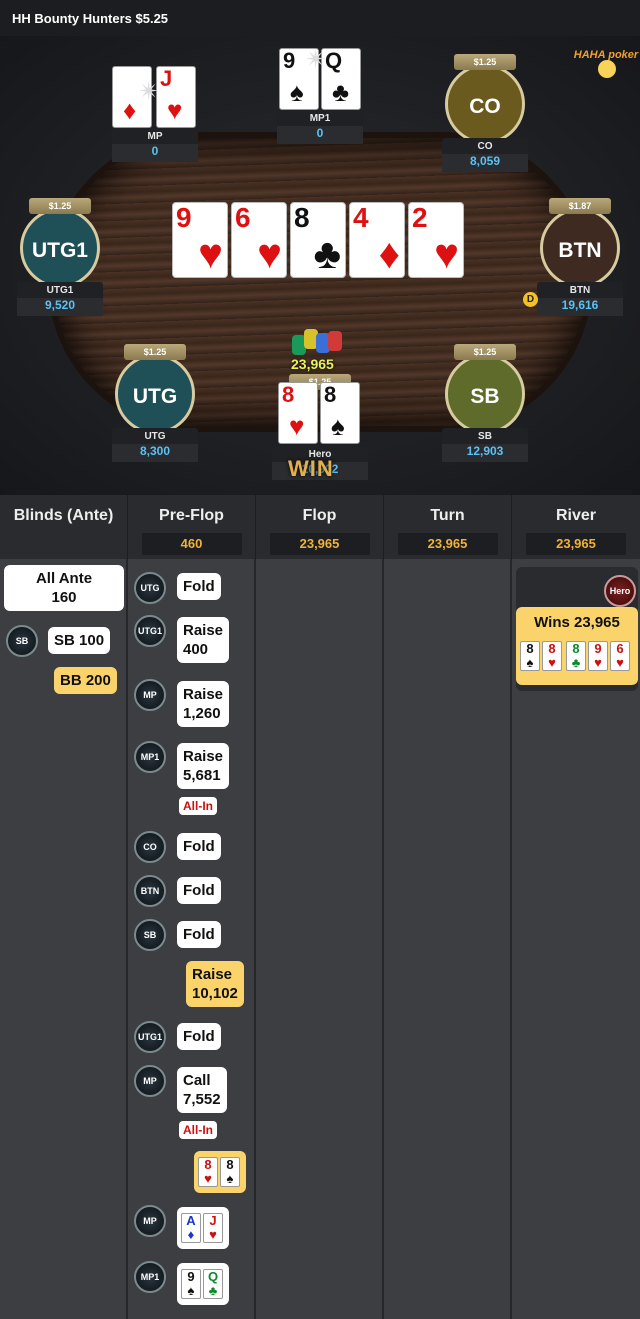 The width and height of the screenshot is (640, 1319). I want to click on mp1-showdown-bubble: 9 ♠ Q ♣, so click(203, 1284).